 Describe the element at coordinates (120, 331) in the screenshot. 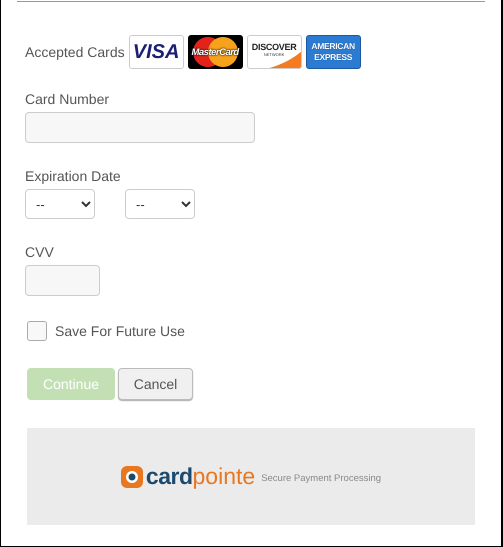

I see `checkbox-label: Save For Future Use` at that location.